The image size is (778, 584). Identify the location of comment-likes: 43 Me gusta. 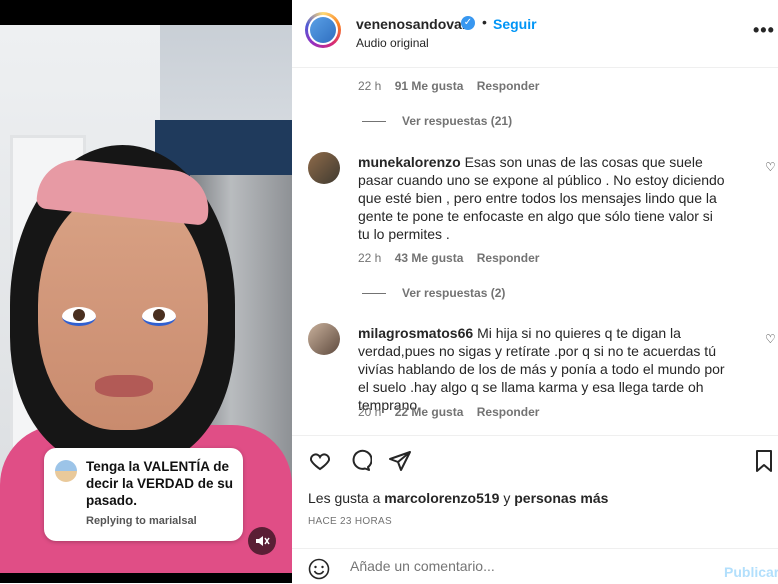
(429, 258).